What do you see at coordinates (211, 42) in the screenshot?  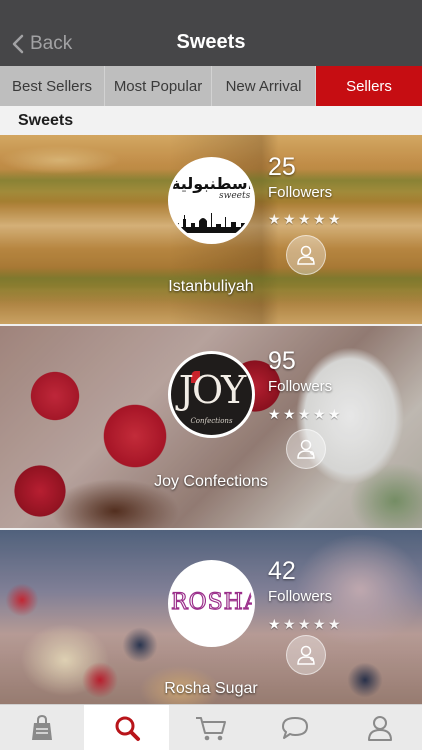 I see `page-title: Sweets` at bounding box center [211, 42].